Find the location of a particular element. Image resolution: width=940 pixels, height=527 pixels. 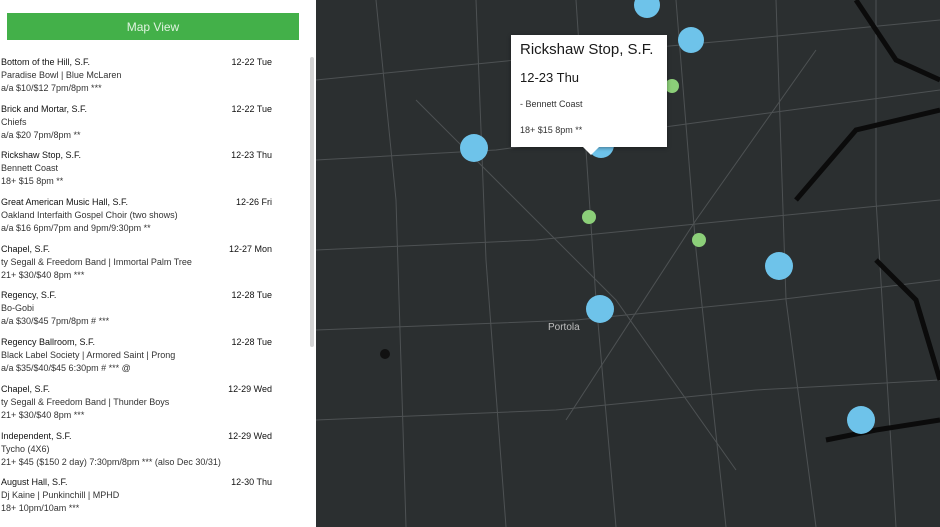

event-price: a/a $10/$12 7pm/8pm *** is located at coordinates (51, 88).